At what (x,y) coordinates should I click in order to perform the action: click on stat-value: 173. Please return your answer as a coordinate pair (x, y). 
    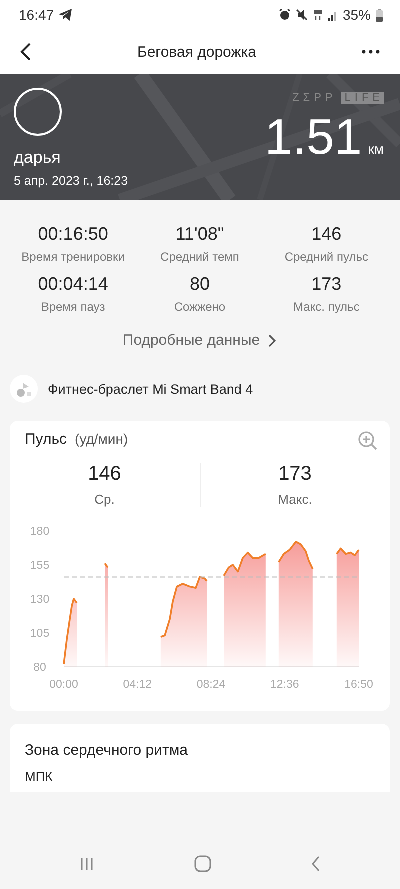
    Looking at the image, I should click on (327, 284).